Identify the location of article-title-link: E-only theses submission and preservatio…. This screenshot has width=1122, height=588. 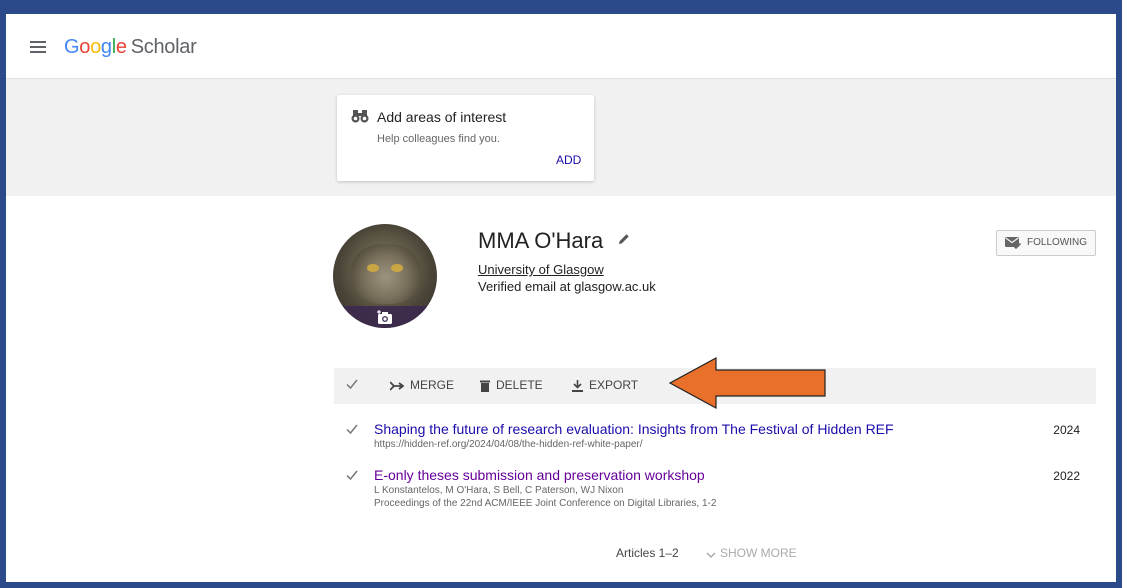
(539, 475).